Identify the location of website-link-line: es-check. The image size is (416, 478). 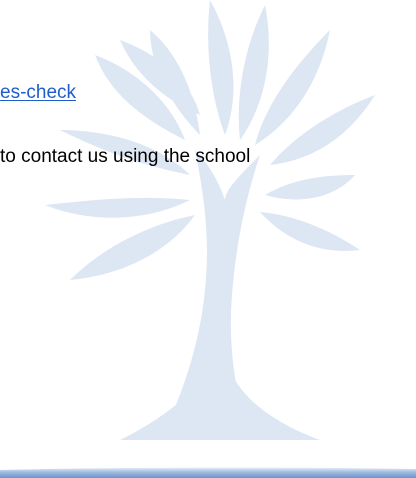
(38, 93).